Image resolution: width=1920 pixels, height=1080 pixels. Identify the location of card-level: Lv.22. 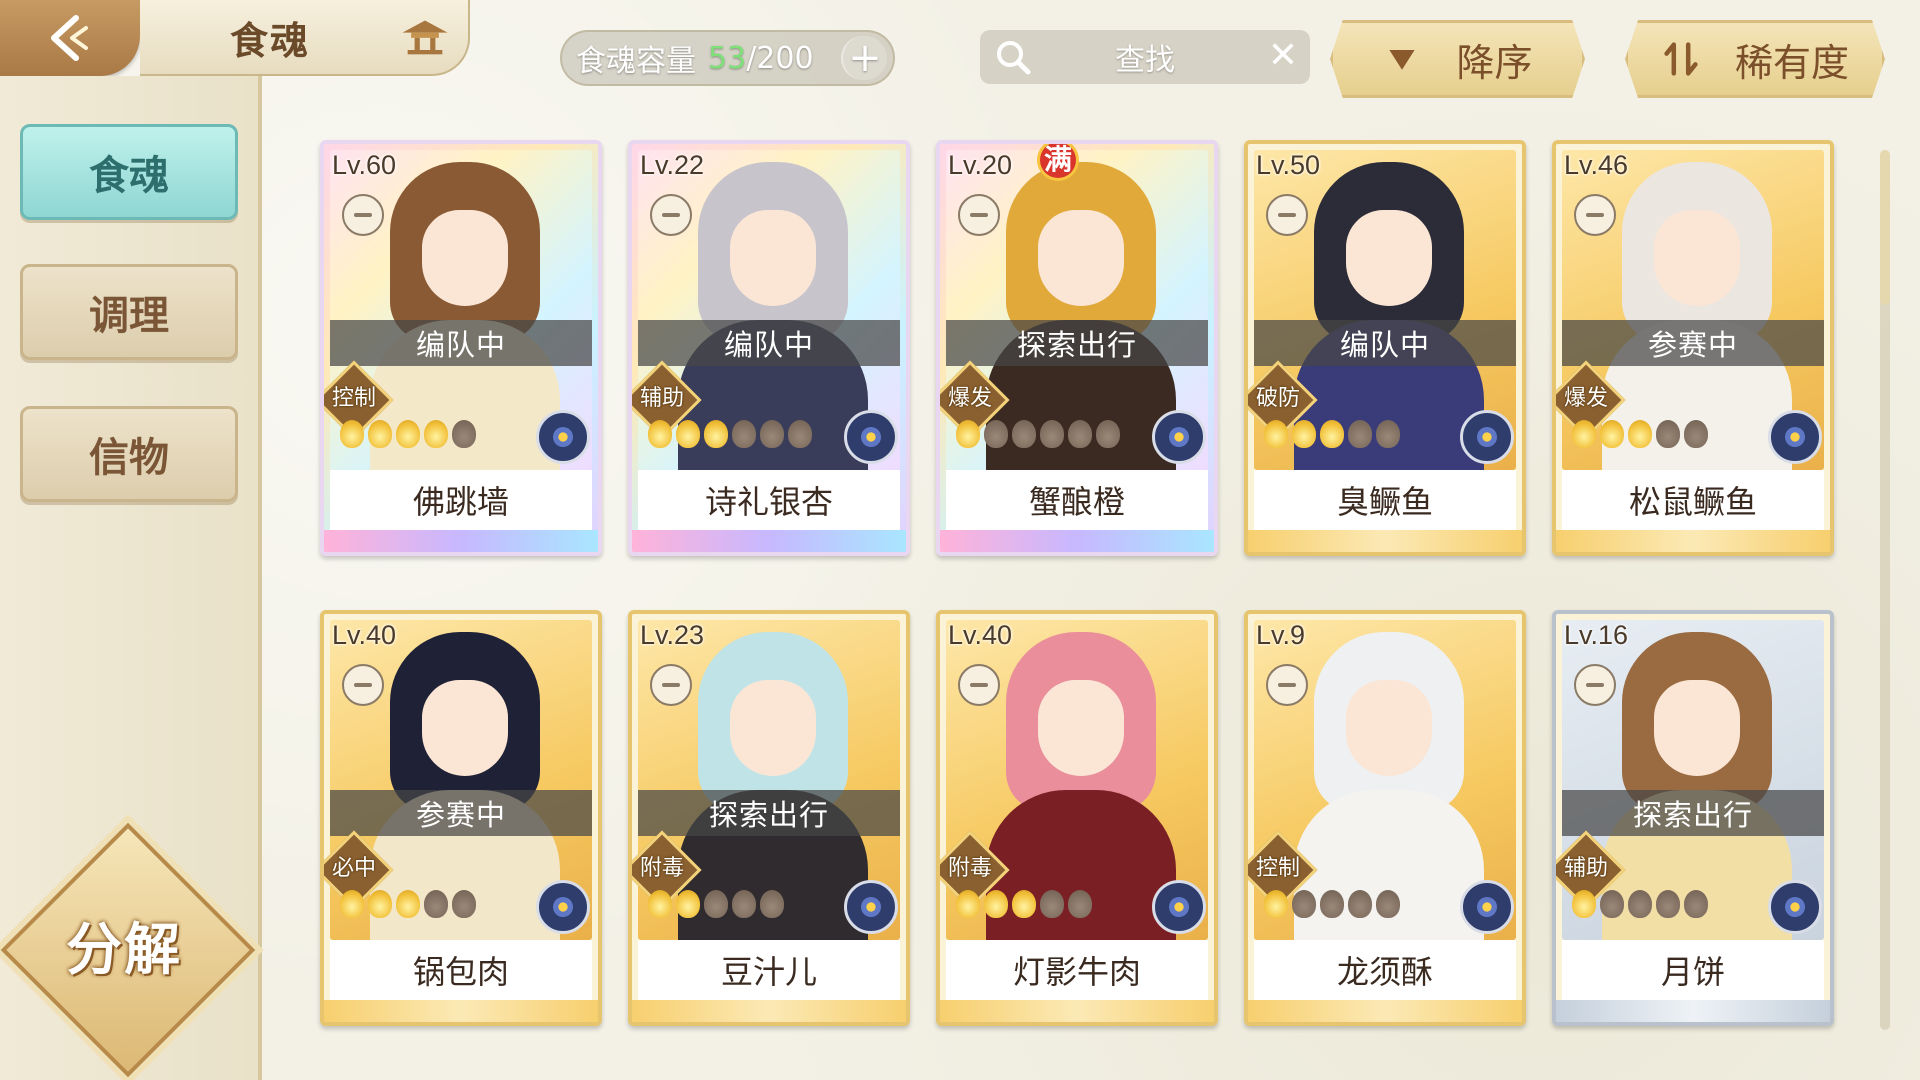
(672, 165).